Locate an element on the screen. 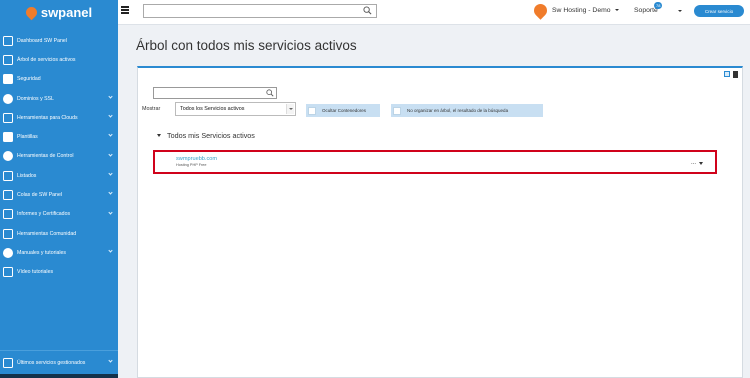 This screenshot has height=378, width=750. file-icon is located at coordinates (8, 137).